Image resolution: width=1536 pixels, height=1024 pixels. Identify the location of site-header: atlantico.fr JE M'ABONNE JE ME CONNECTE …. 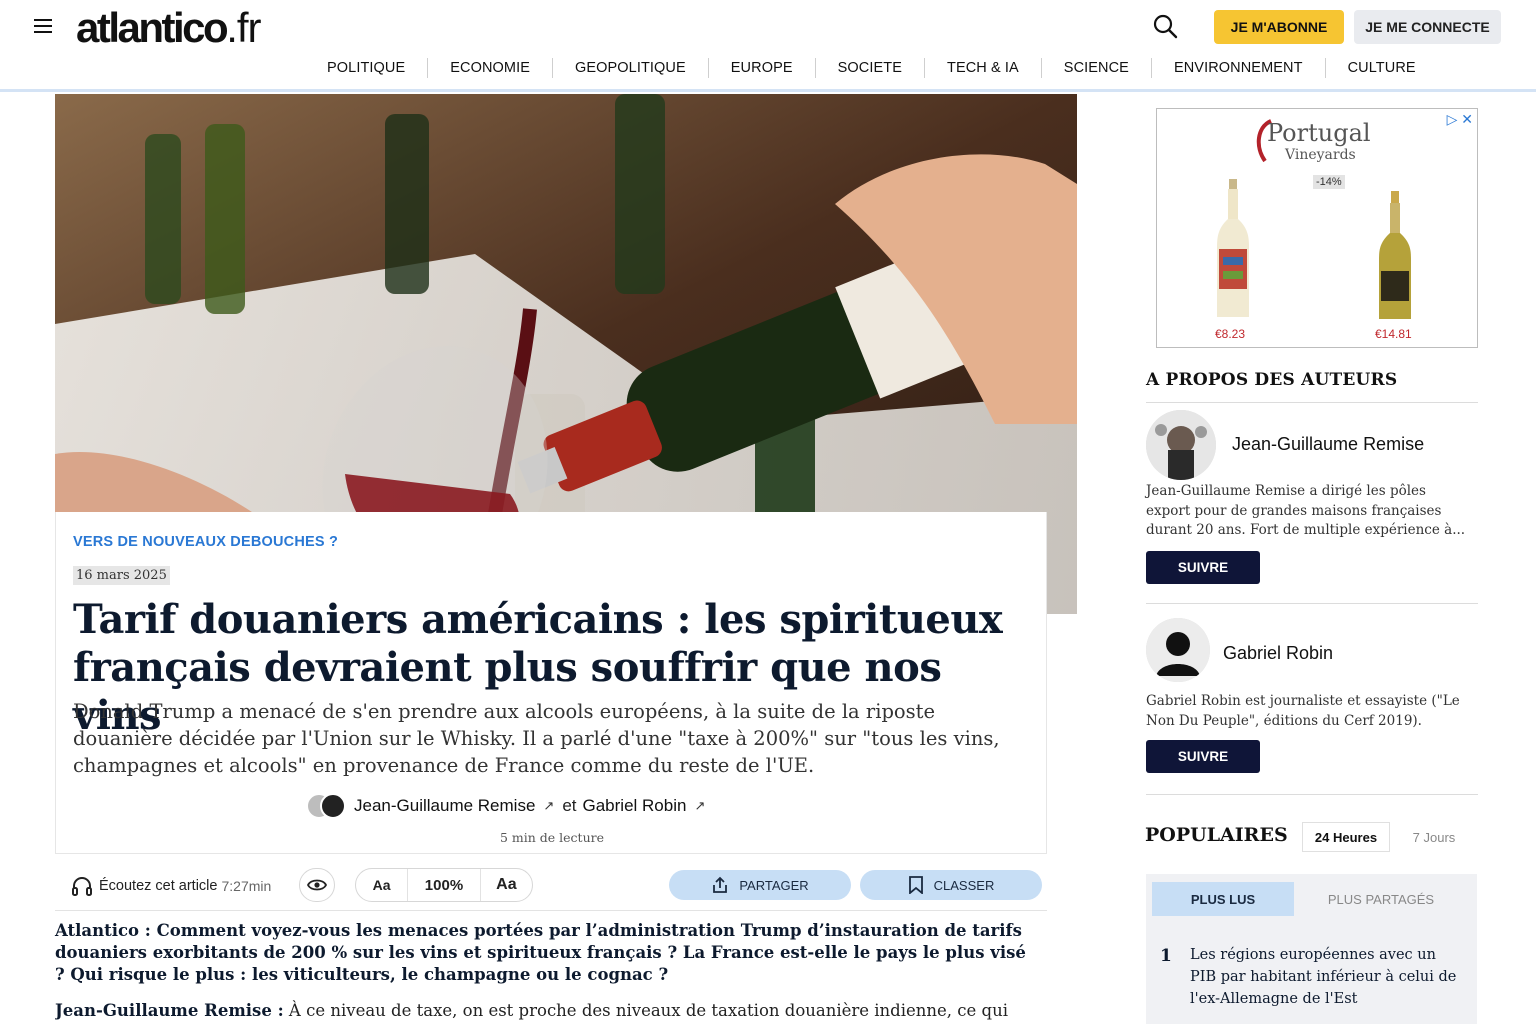
(768, 46).